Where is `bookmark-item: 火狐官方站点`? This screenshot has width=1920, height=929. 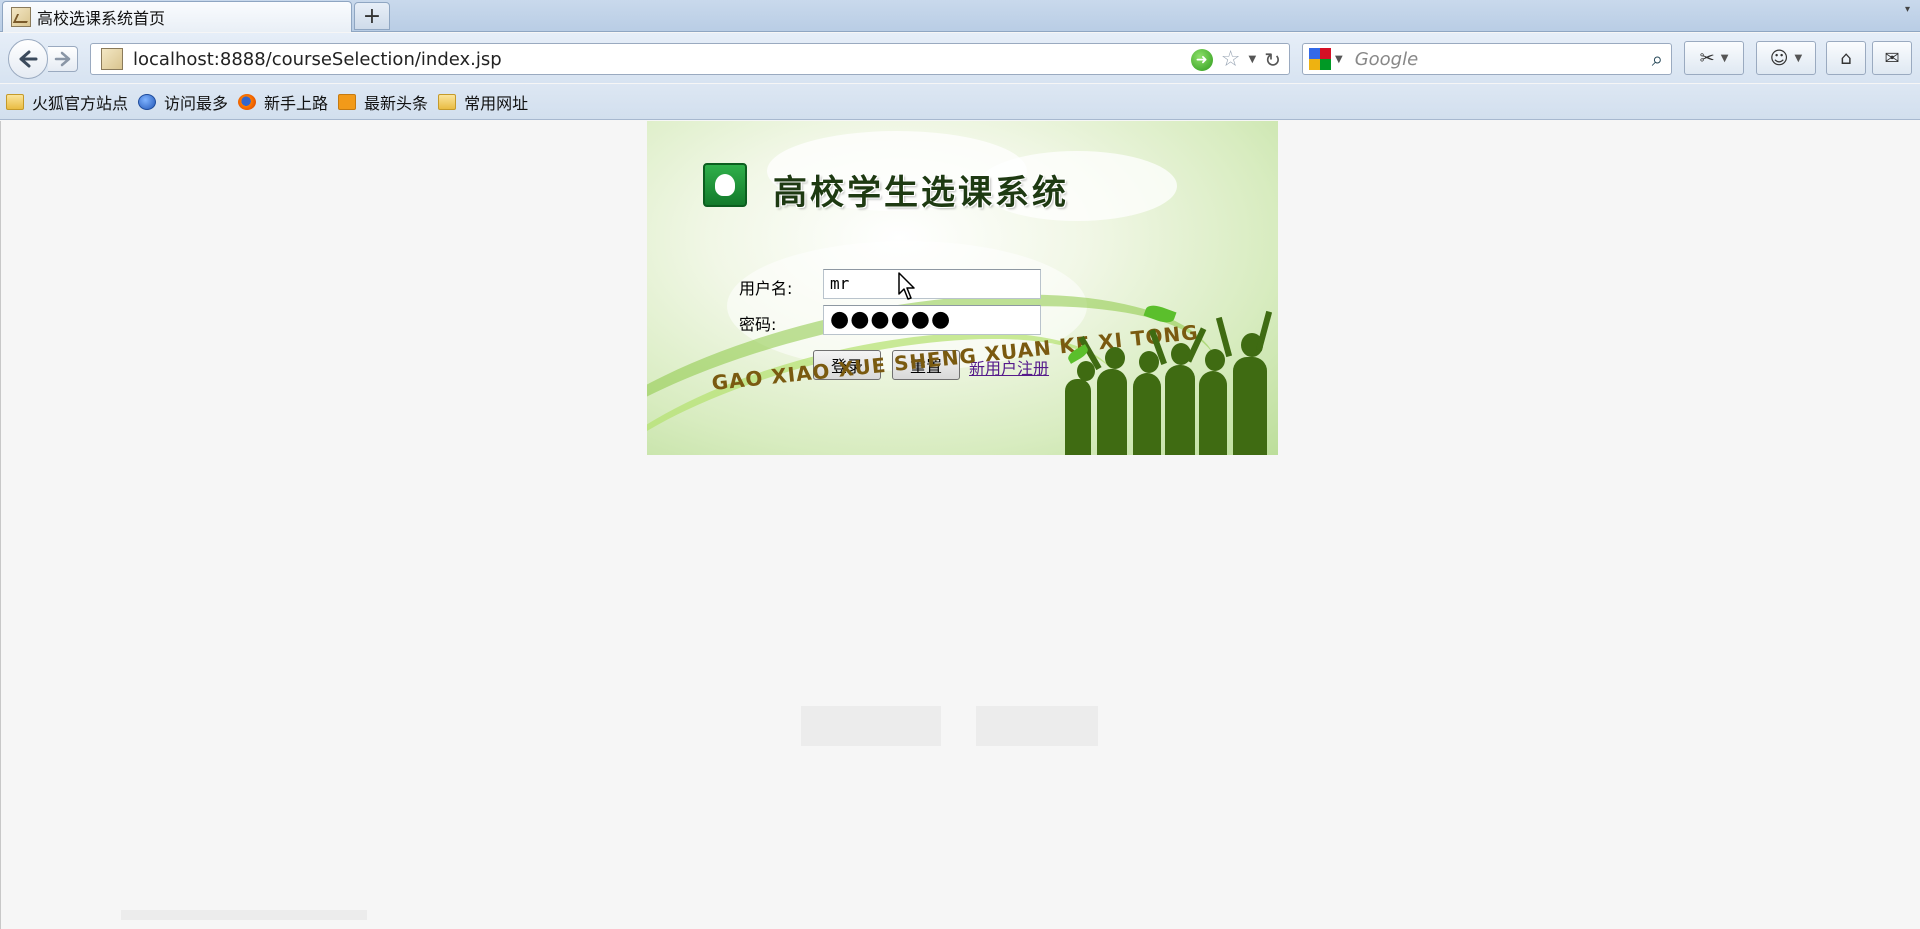 bookmark-item: 火狐官方站点 is located at coordinates (67, 102).